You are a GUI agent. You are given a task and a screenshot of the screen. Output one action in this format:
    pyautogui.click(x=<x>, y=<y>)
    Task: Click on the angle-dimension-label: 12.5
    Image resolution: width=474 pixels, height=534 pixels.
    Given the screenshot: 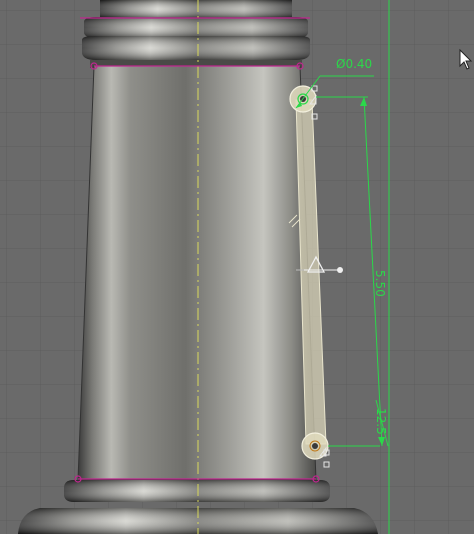 What is the action you would take?
    pyautogui.click(x=381, y=421)
    